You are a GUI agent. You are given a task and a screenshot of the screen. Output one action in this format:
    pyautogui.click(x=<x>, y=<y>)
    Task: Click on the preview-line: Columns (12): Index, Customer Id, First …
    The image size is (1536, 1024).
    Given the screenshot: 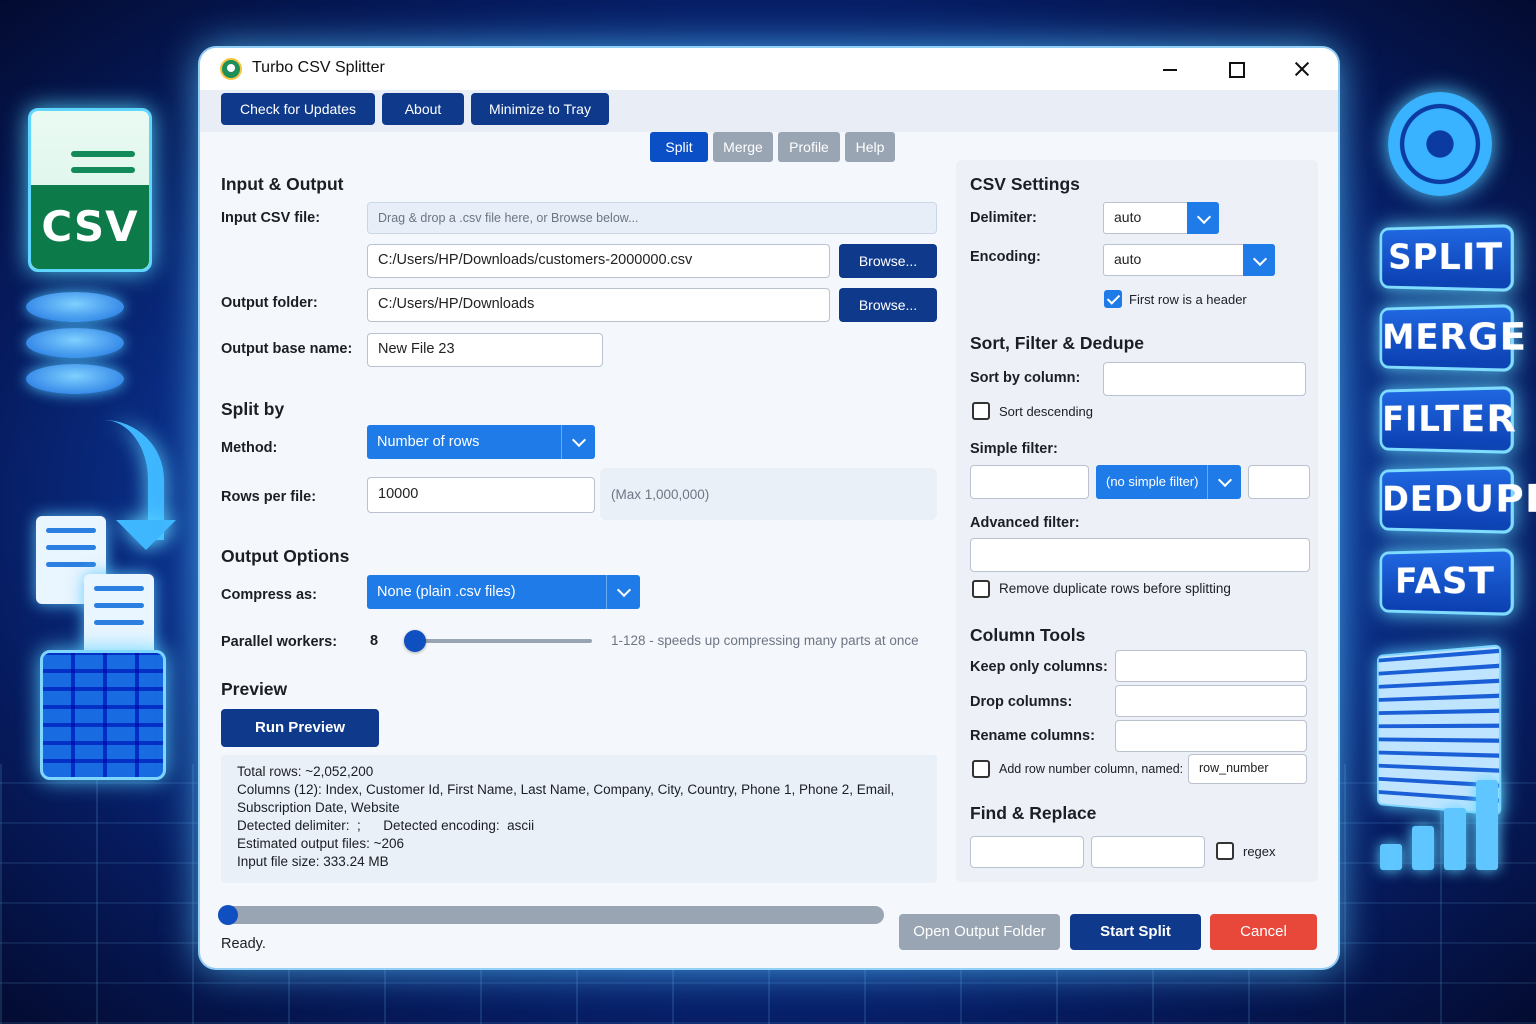 What is the action you would take?
    pyautogui.click(x=565, y=789)
    